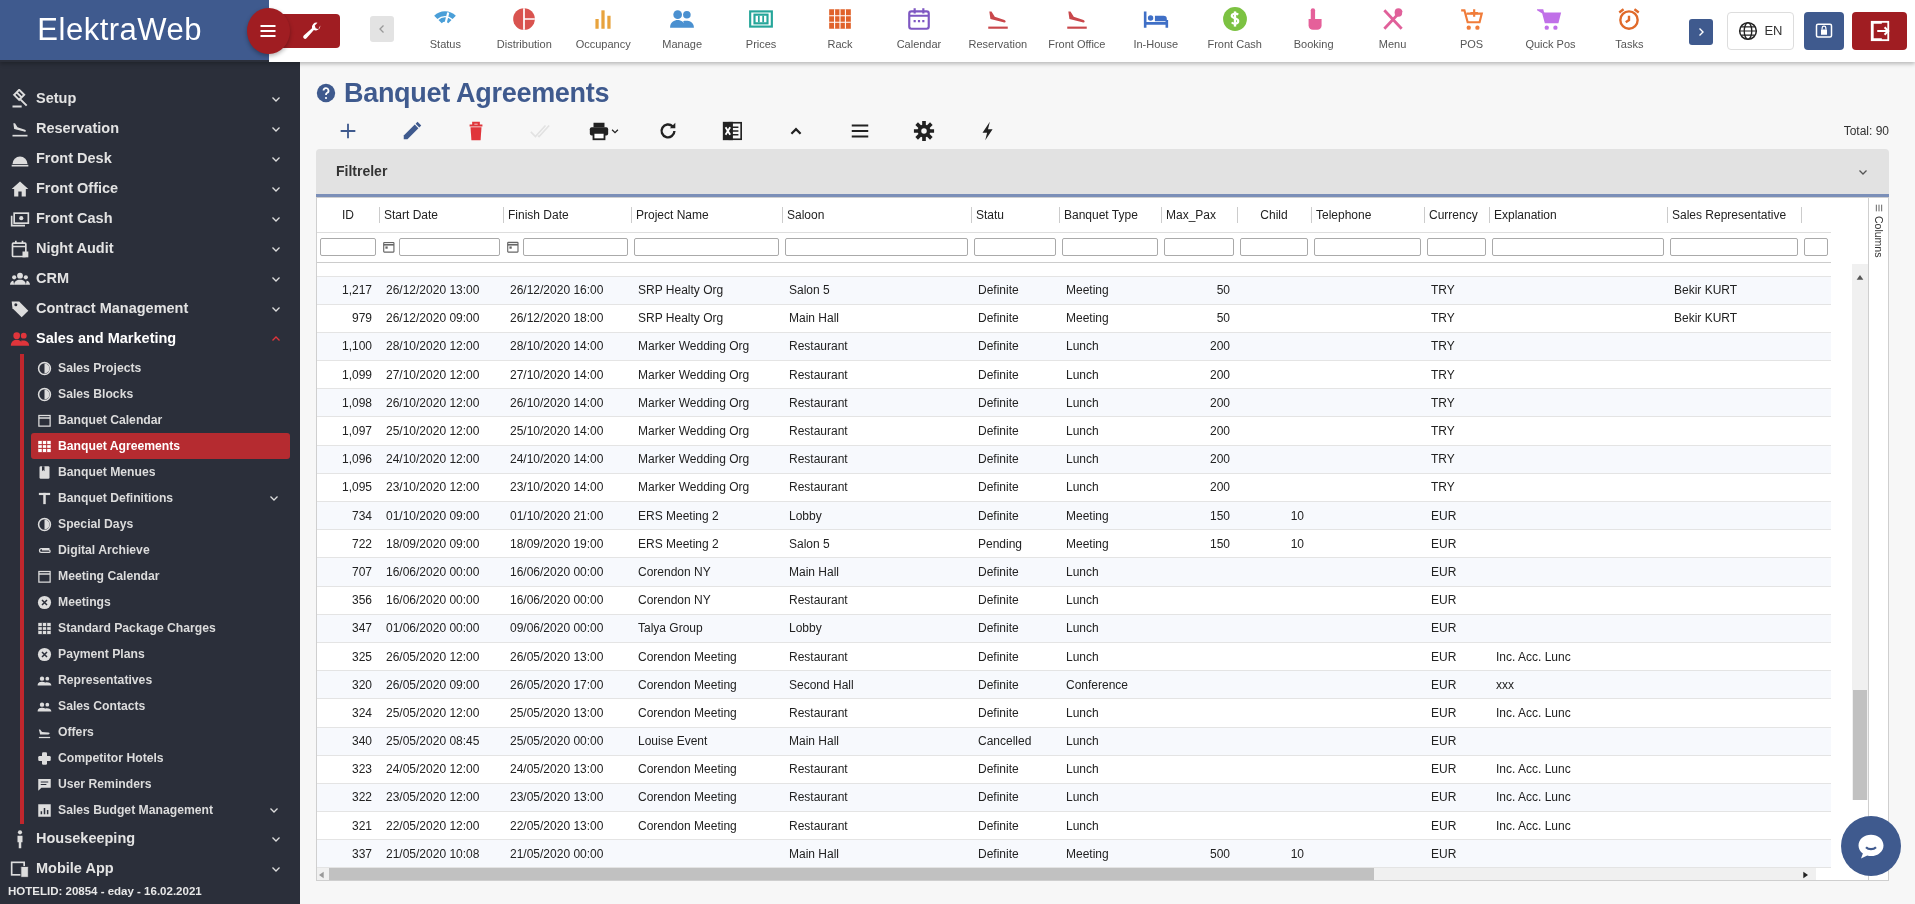 This screenshot has height=904, width=1915. I want to click on column-header: Explanation, so click(1578, 215).